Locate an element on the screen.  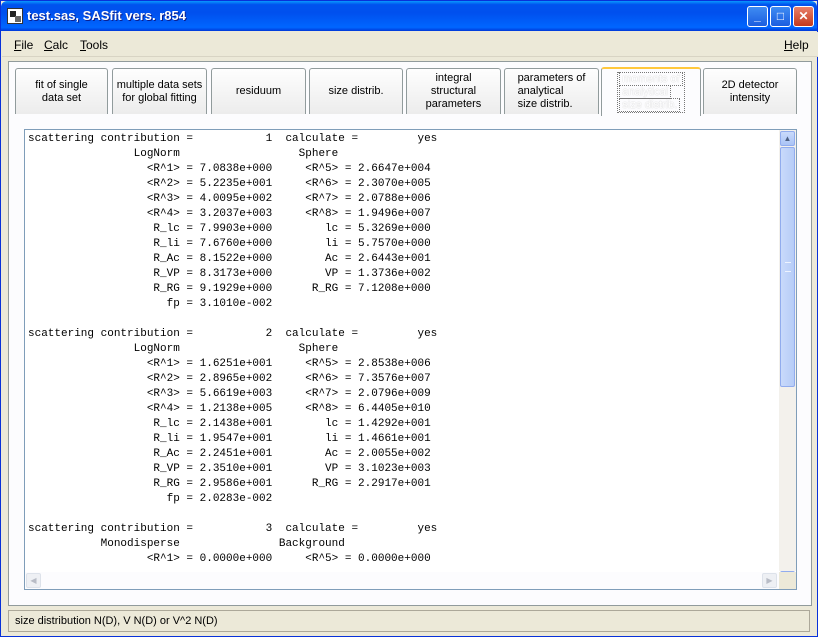
menu-tools: Tools is located at coordinates (94, 45).